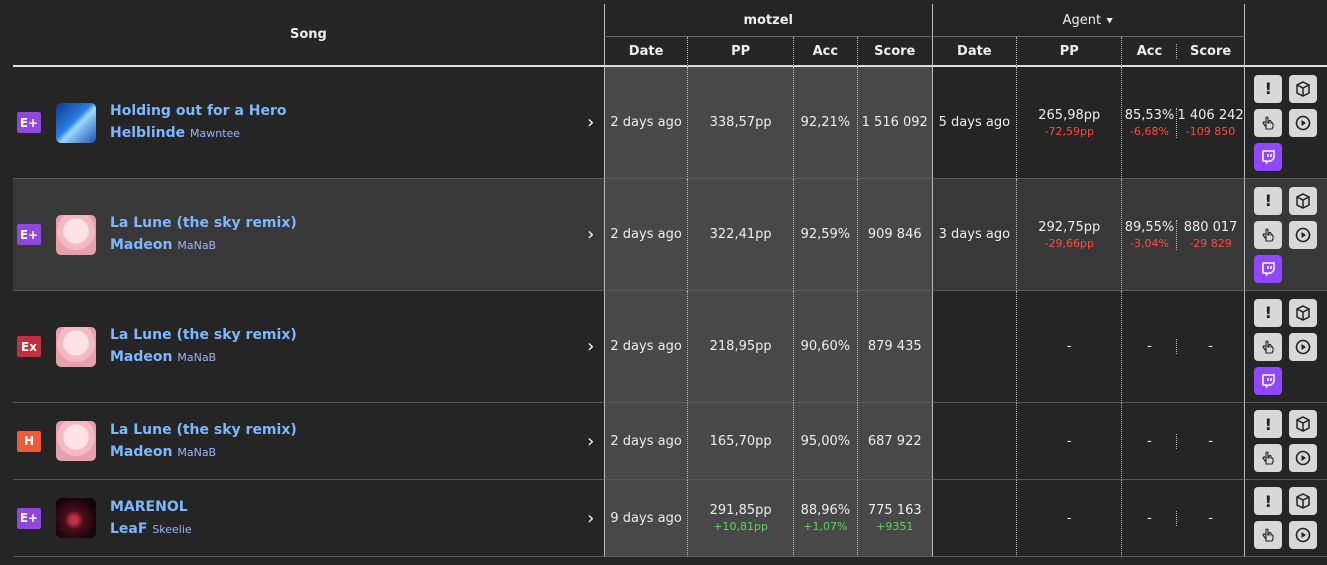 This screenshot has height=565, width=1327. Describe the element at coordinates (308, 35) in the screenshot. I see `song-header: Song` at that location.